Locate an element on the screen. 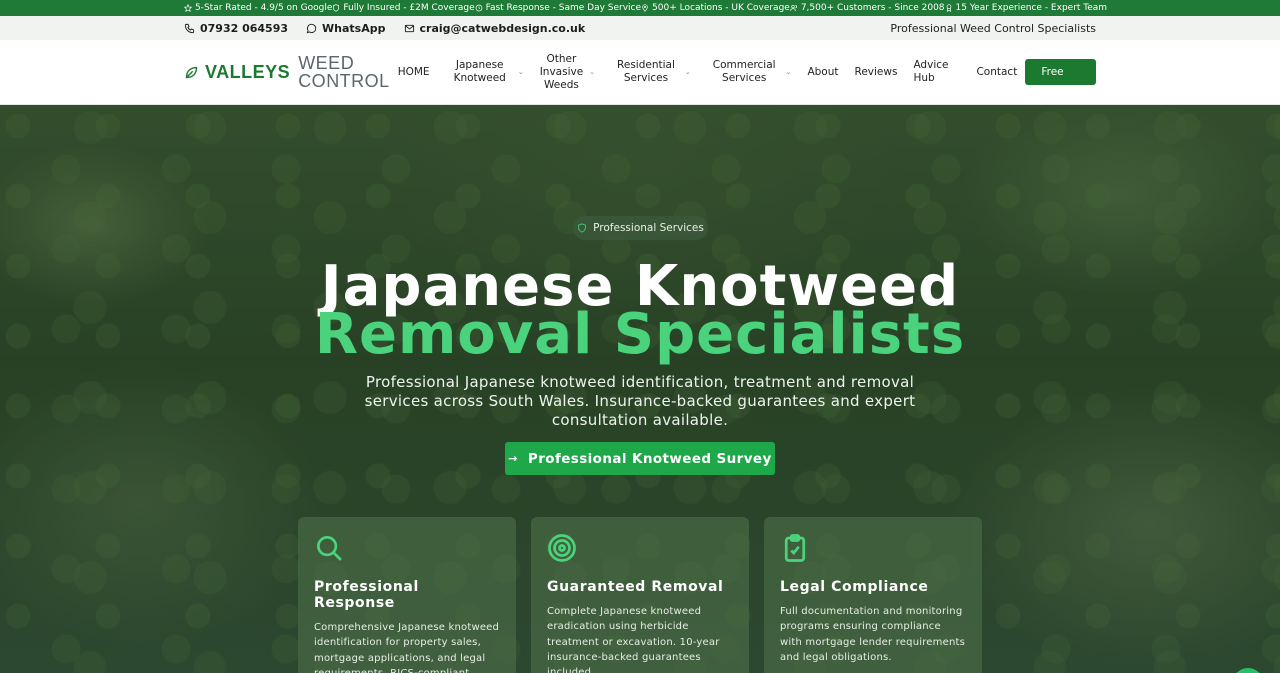 The height and width of the screenshot is (673, 1280). search-icon is located at coordinates (329, 548).